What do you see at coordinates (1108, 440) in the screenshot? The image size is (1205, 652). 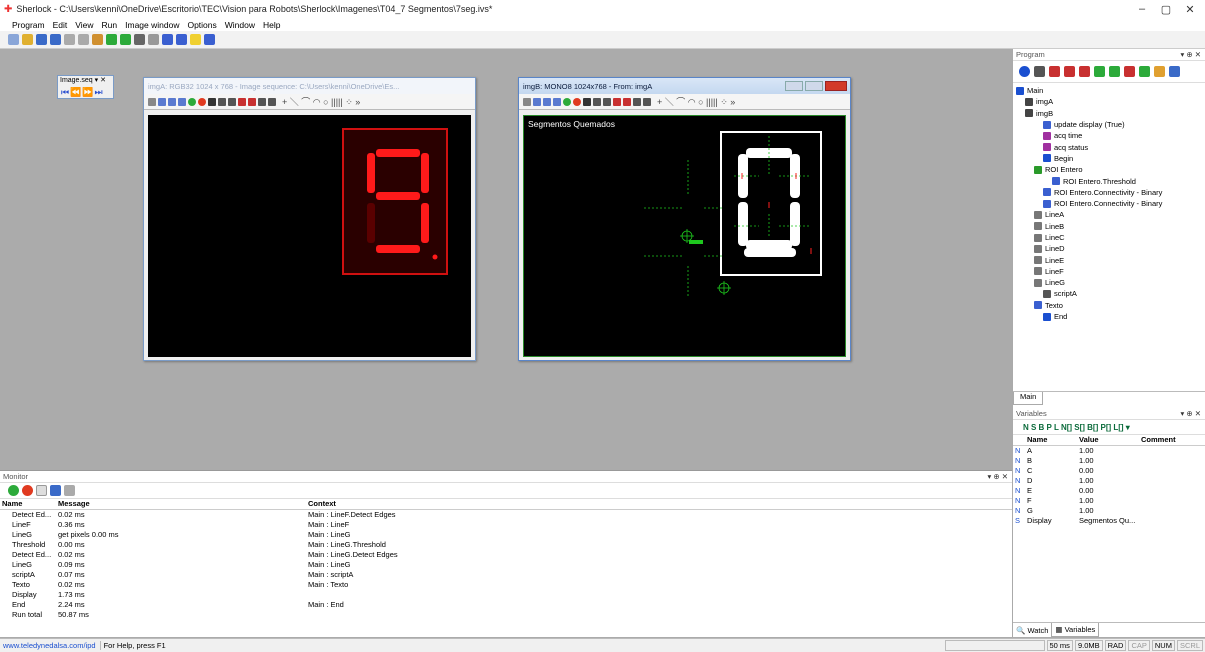 I see `col-value: Value` at bounding box center [1108, 440].